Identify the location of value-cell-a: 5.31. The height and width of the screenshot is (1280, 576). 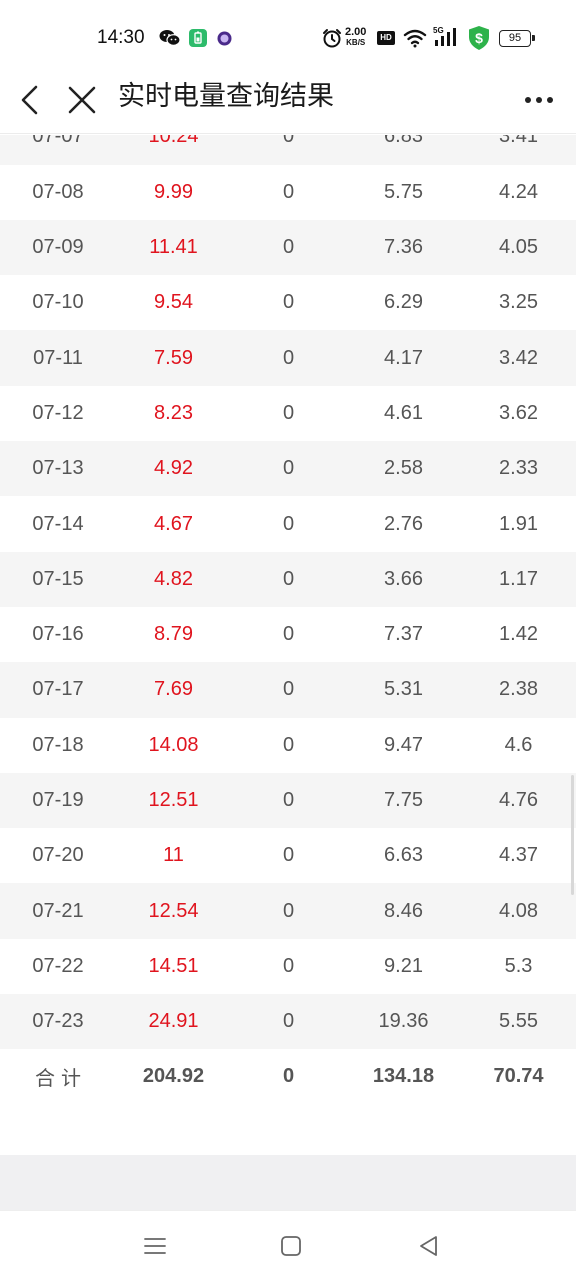
(403, 689).